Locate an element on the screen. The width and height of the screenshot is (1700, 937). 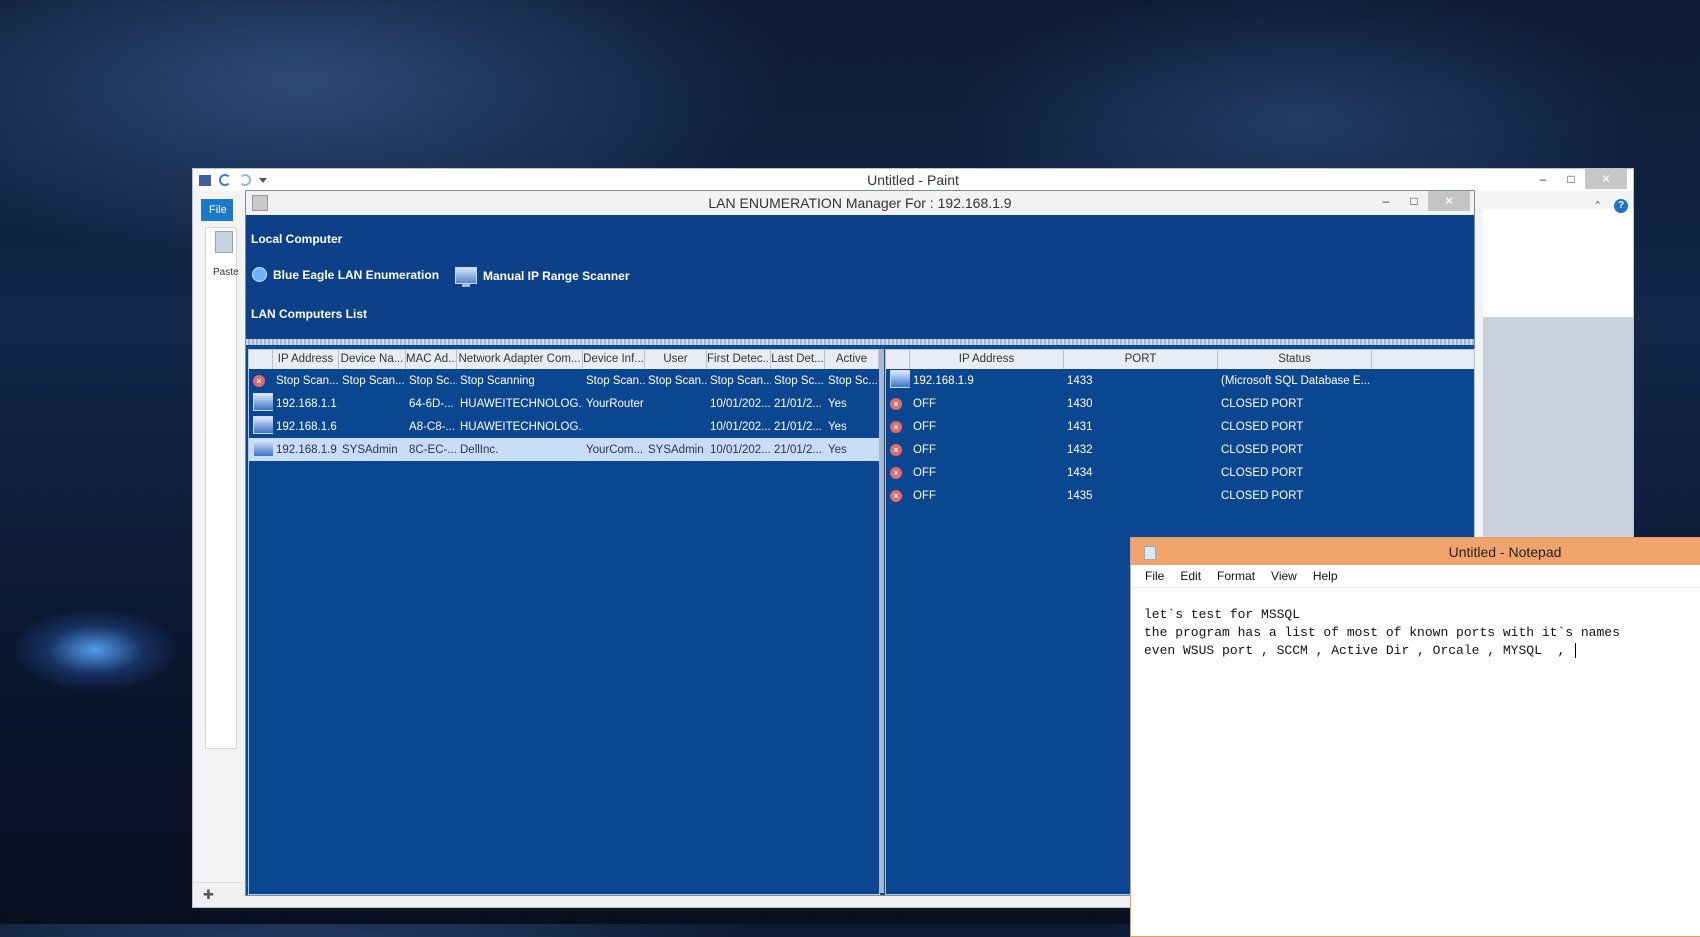
text-line: let`s test for MSSQL is located at coordinates (1222, 614).